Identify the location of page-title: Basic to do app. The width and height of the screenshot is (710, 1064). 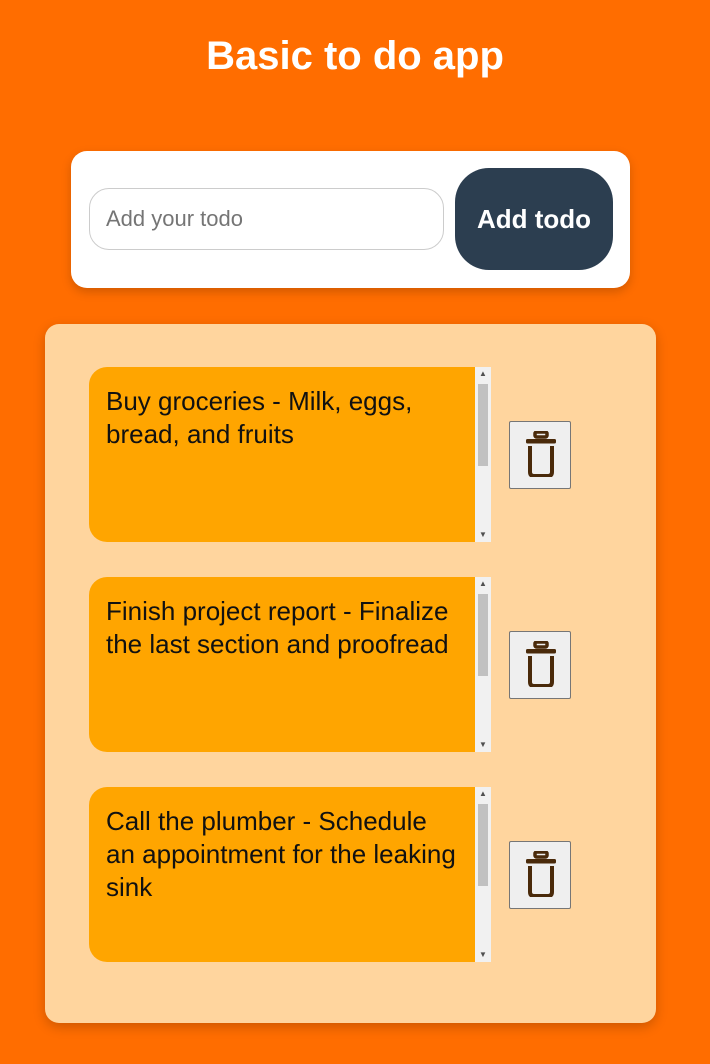
(355, 56).